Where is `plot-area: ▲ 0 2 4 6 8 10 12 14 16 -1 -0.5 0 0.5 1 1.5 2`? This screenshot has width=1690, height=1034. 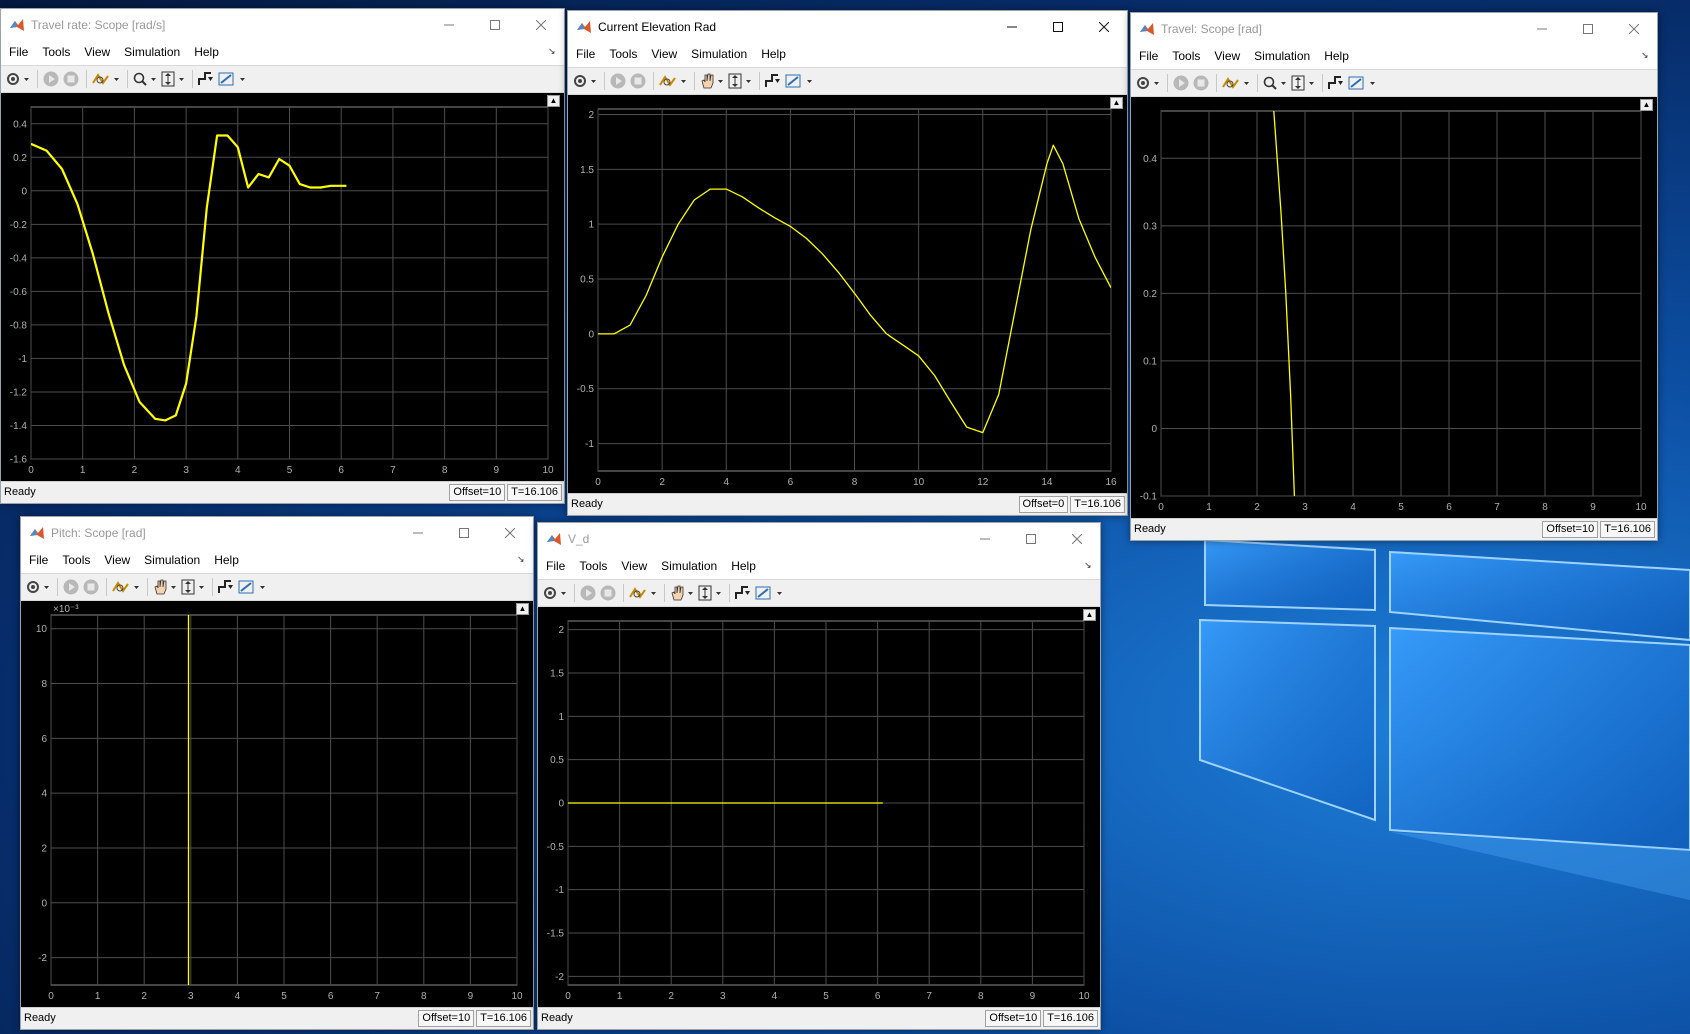 plot-area: ▲ 0 2 4 6 8 10 12 14 16 -1 -0.5 0 0.5 1 1.5 2 is located at coordinates (847, 294).